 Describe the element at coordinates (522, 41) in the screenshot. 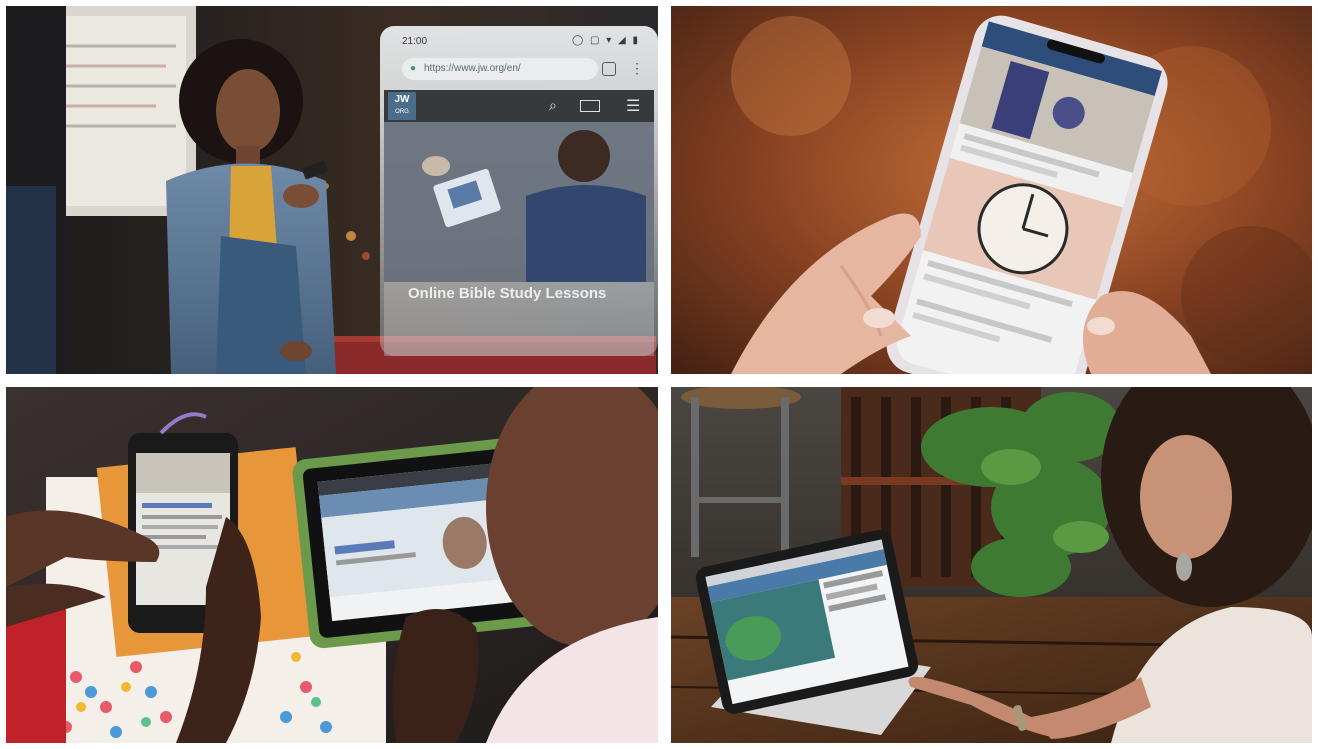

I see `overlay-status-bar: 21:00 ◯ ▢ ▾ ◢ ▮` at that location.